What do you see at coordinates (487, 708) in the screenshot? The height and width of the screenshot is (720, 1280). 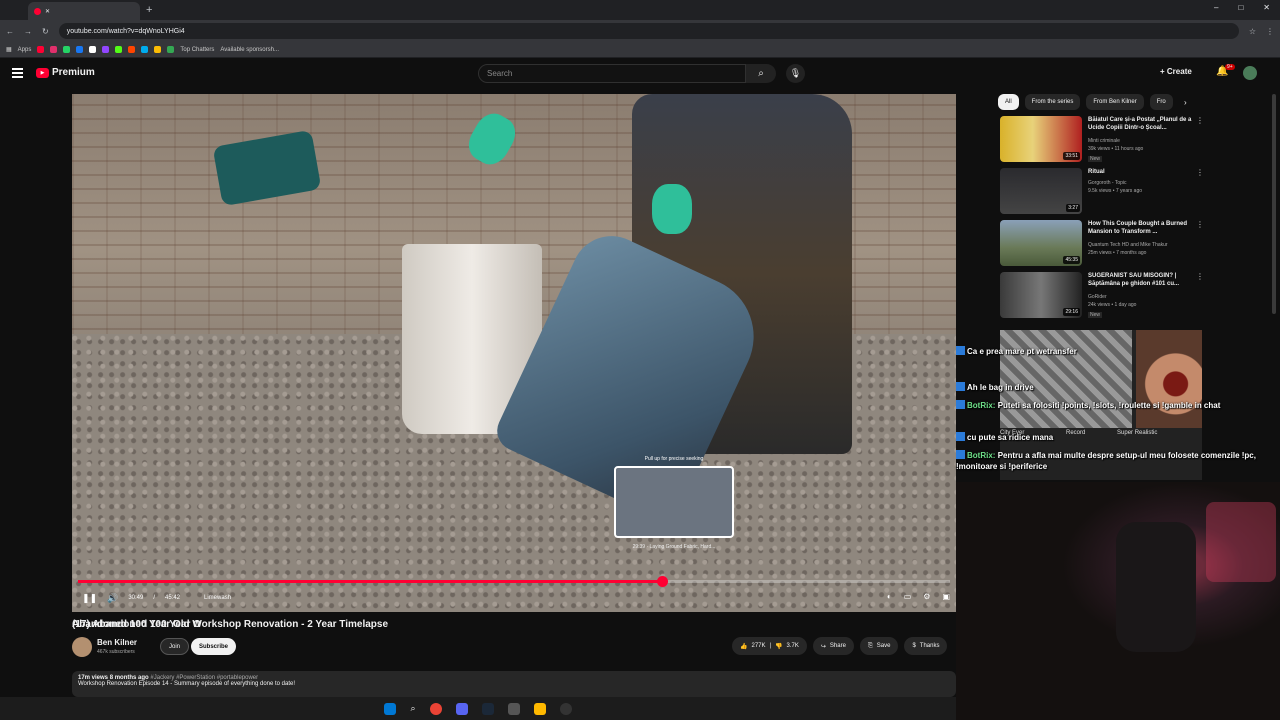 I see `steam-icon` at bounding box center [487, 708].